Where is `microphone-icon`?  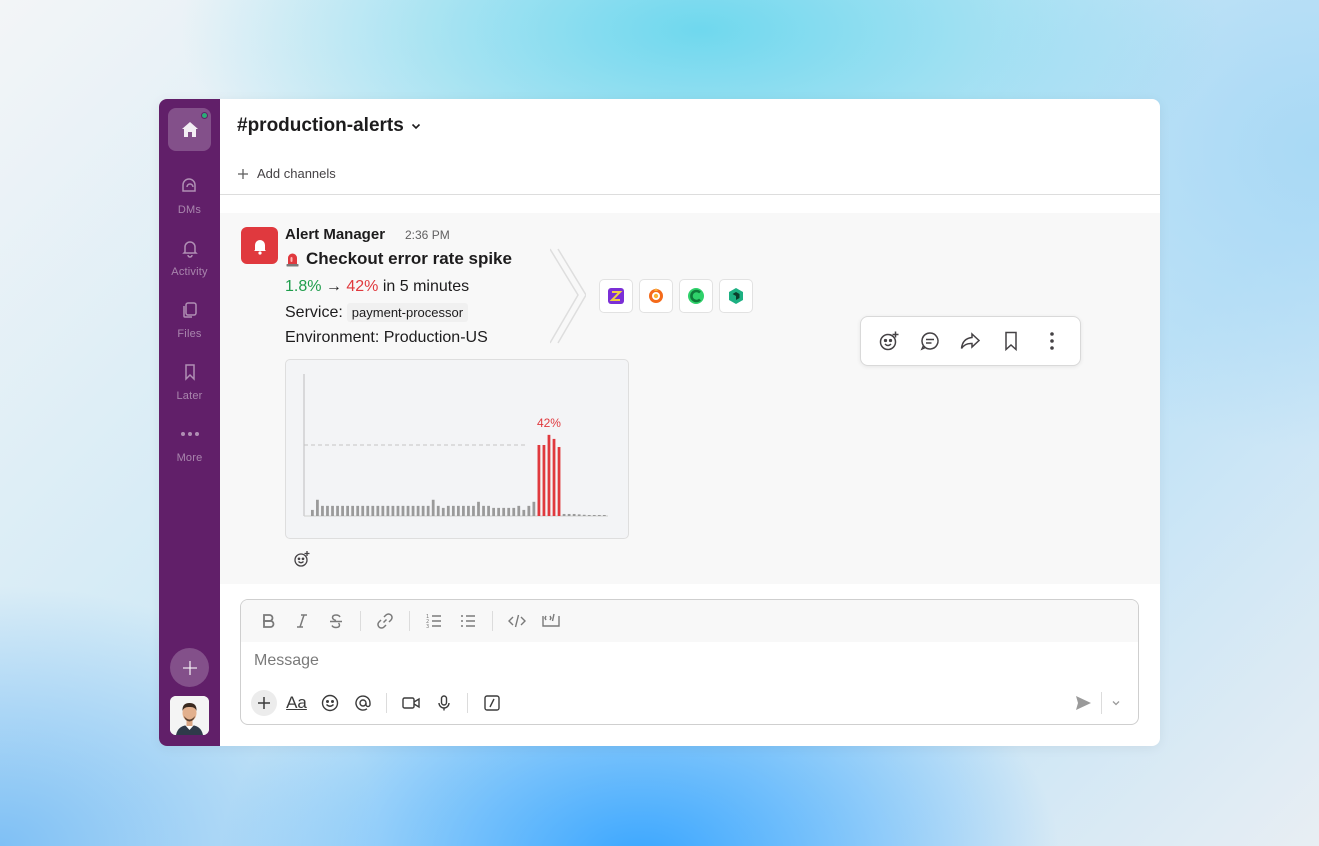
microphone-icon is located at coordinates (443, 703).